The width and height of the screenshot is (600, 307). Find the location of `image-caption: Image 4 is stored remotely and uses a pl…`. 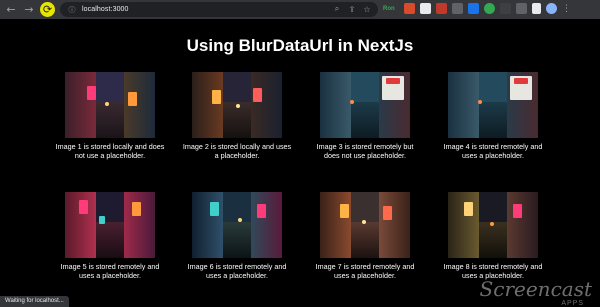

image-caption: Image 4 is stored remotely and uses a pl… is located at coordinates (493, 151).